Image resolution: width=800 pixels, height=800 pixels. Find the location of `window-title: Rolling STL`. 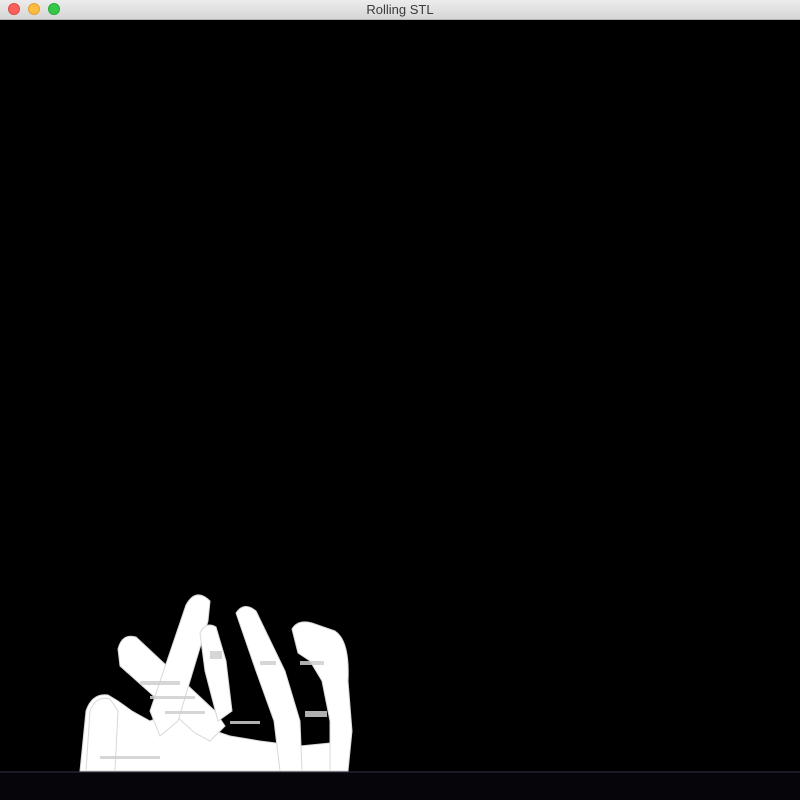

window-title: Rolling STL is located at coordinates (400, 9).